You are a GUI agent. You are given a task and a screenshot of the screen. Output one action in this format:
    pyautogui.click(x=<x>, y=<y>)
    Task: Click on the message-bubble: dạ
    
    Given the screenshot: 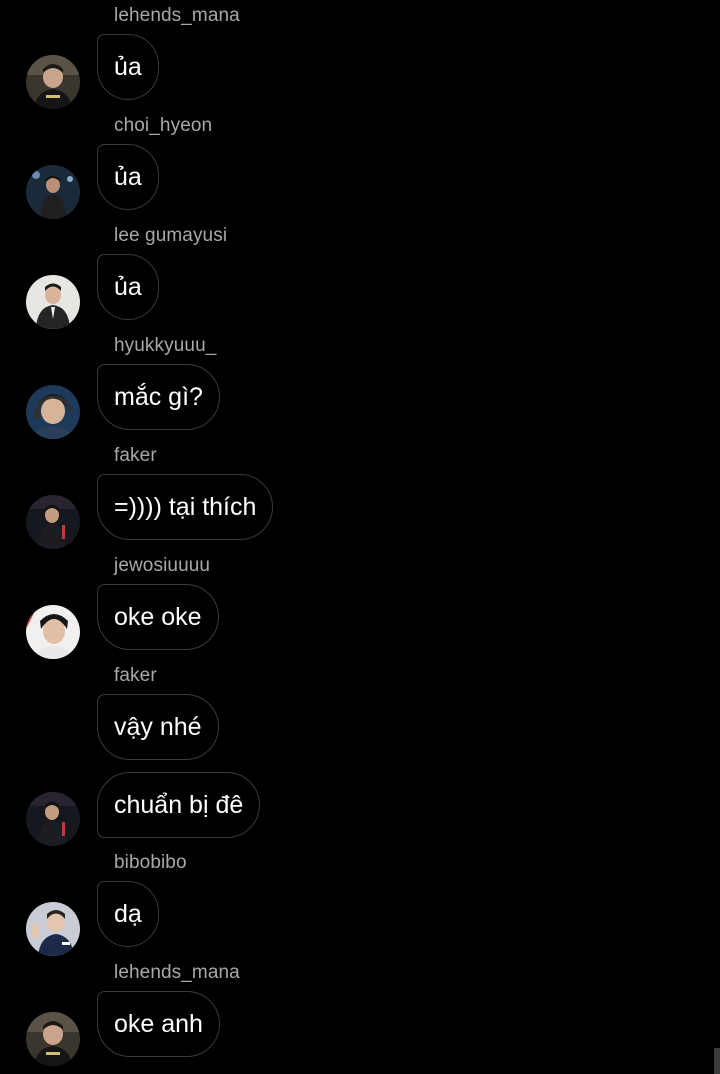 What is the action you would take?
    pyautogui.click(x=128, y=914)
    